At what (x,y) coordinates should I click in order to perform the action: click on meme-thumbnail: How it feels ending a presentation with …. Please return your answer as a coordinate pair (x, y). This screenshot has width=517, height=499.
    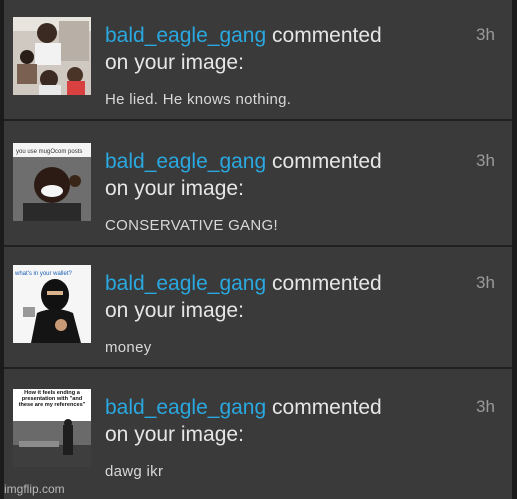
    Looking at the image, I should click on (52, 428).